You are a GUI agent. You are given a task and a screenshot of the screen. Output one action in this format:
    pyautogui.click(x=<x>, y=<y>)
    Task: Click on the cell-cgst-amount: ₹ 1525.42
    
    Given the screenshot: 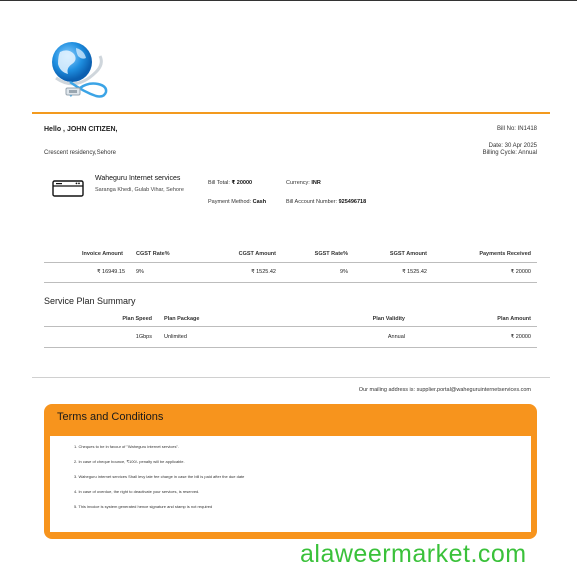 What is the action you would take?
    pyautogui.click(x=263, y=272)
    